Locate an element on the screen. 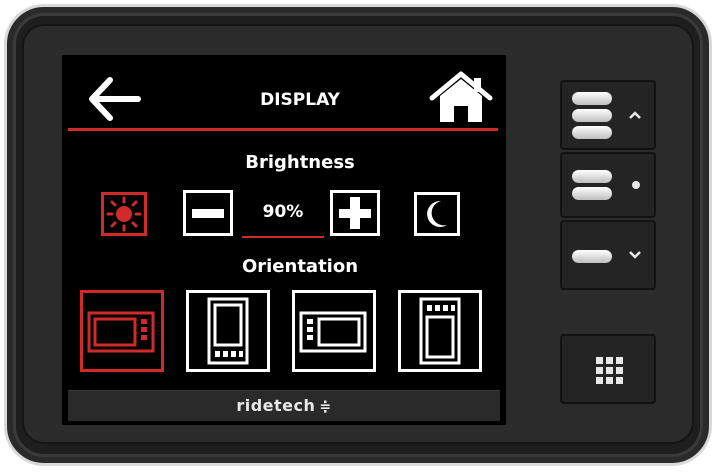 This screenshot has width=720, height=472. dot-icon is located at coordinates (636, 185).